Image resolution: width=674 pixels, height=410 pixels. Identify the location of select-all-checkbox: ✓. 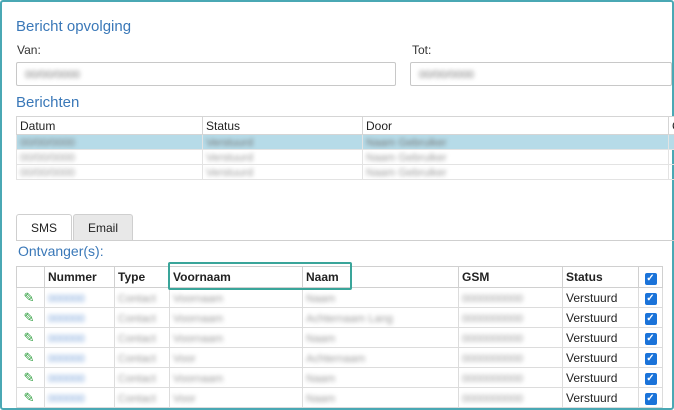
(650, 277).